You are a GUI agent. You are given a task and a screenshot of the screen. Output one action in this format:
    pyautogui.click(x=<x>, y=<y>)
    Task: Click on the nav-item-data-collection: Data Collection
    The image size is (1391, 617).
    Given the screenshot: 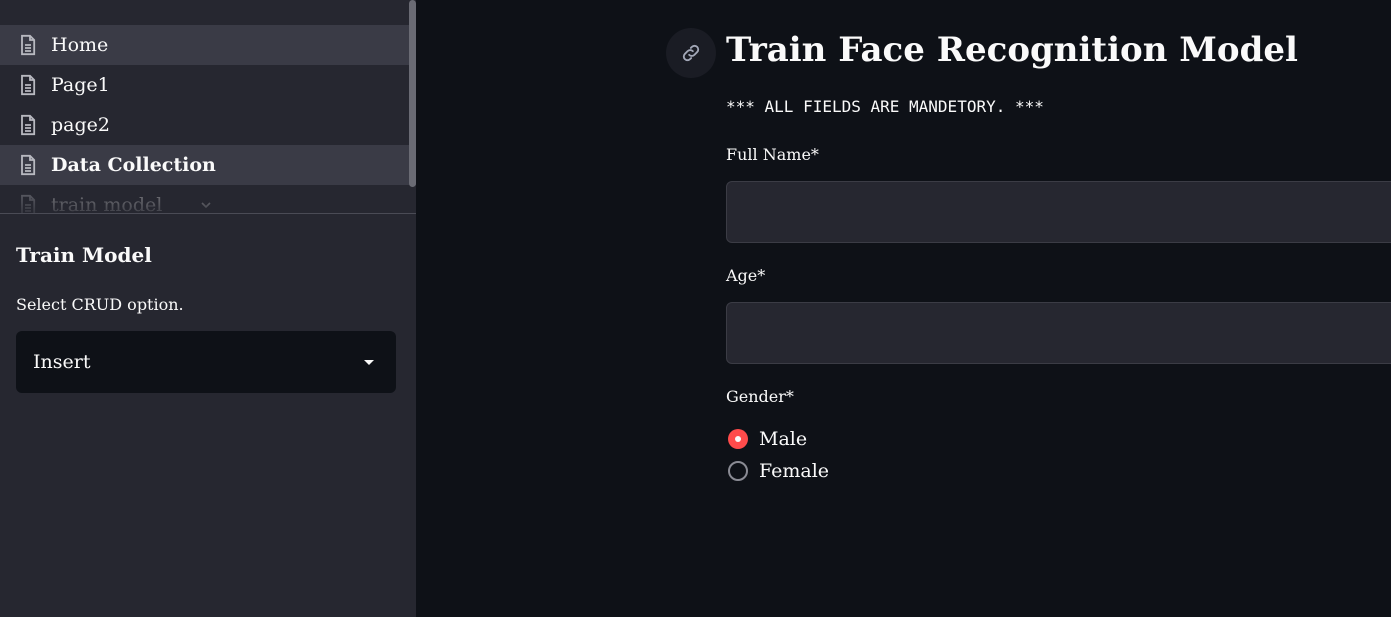 What is the action you would take?
    pyautogui.click(x=208, y=165)
    